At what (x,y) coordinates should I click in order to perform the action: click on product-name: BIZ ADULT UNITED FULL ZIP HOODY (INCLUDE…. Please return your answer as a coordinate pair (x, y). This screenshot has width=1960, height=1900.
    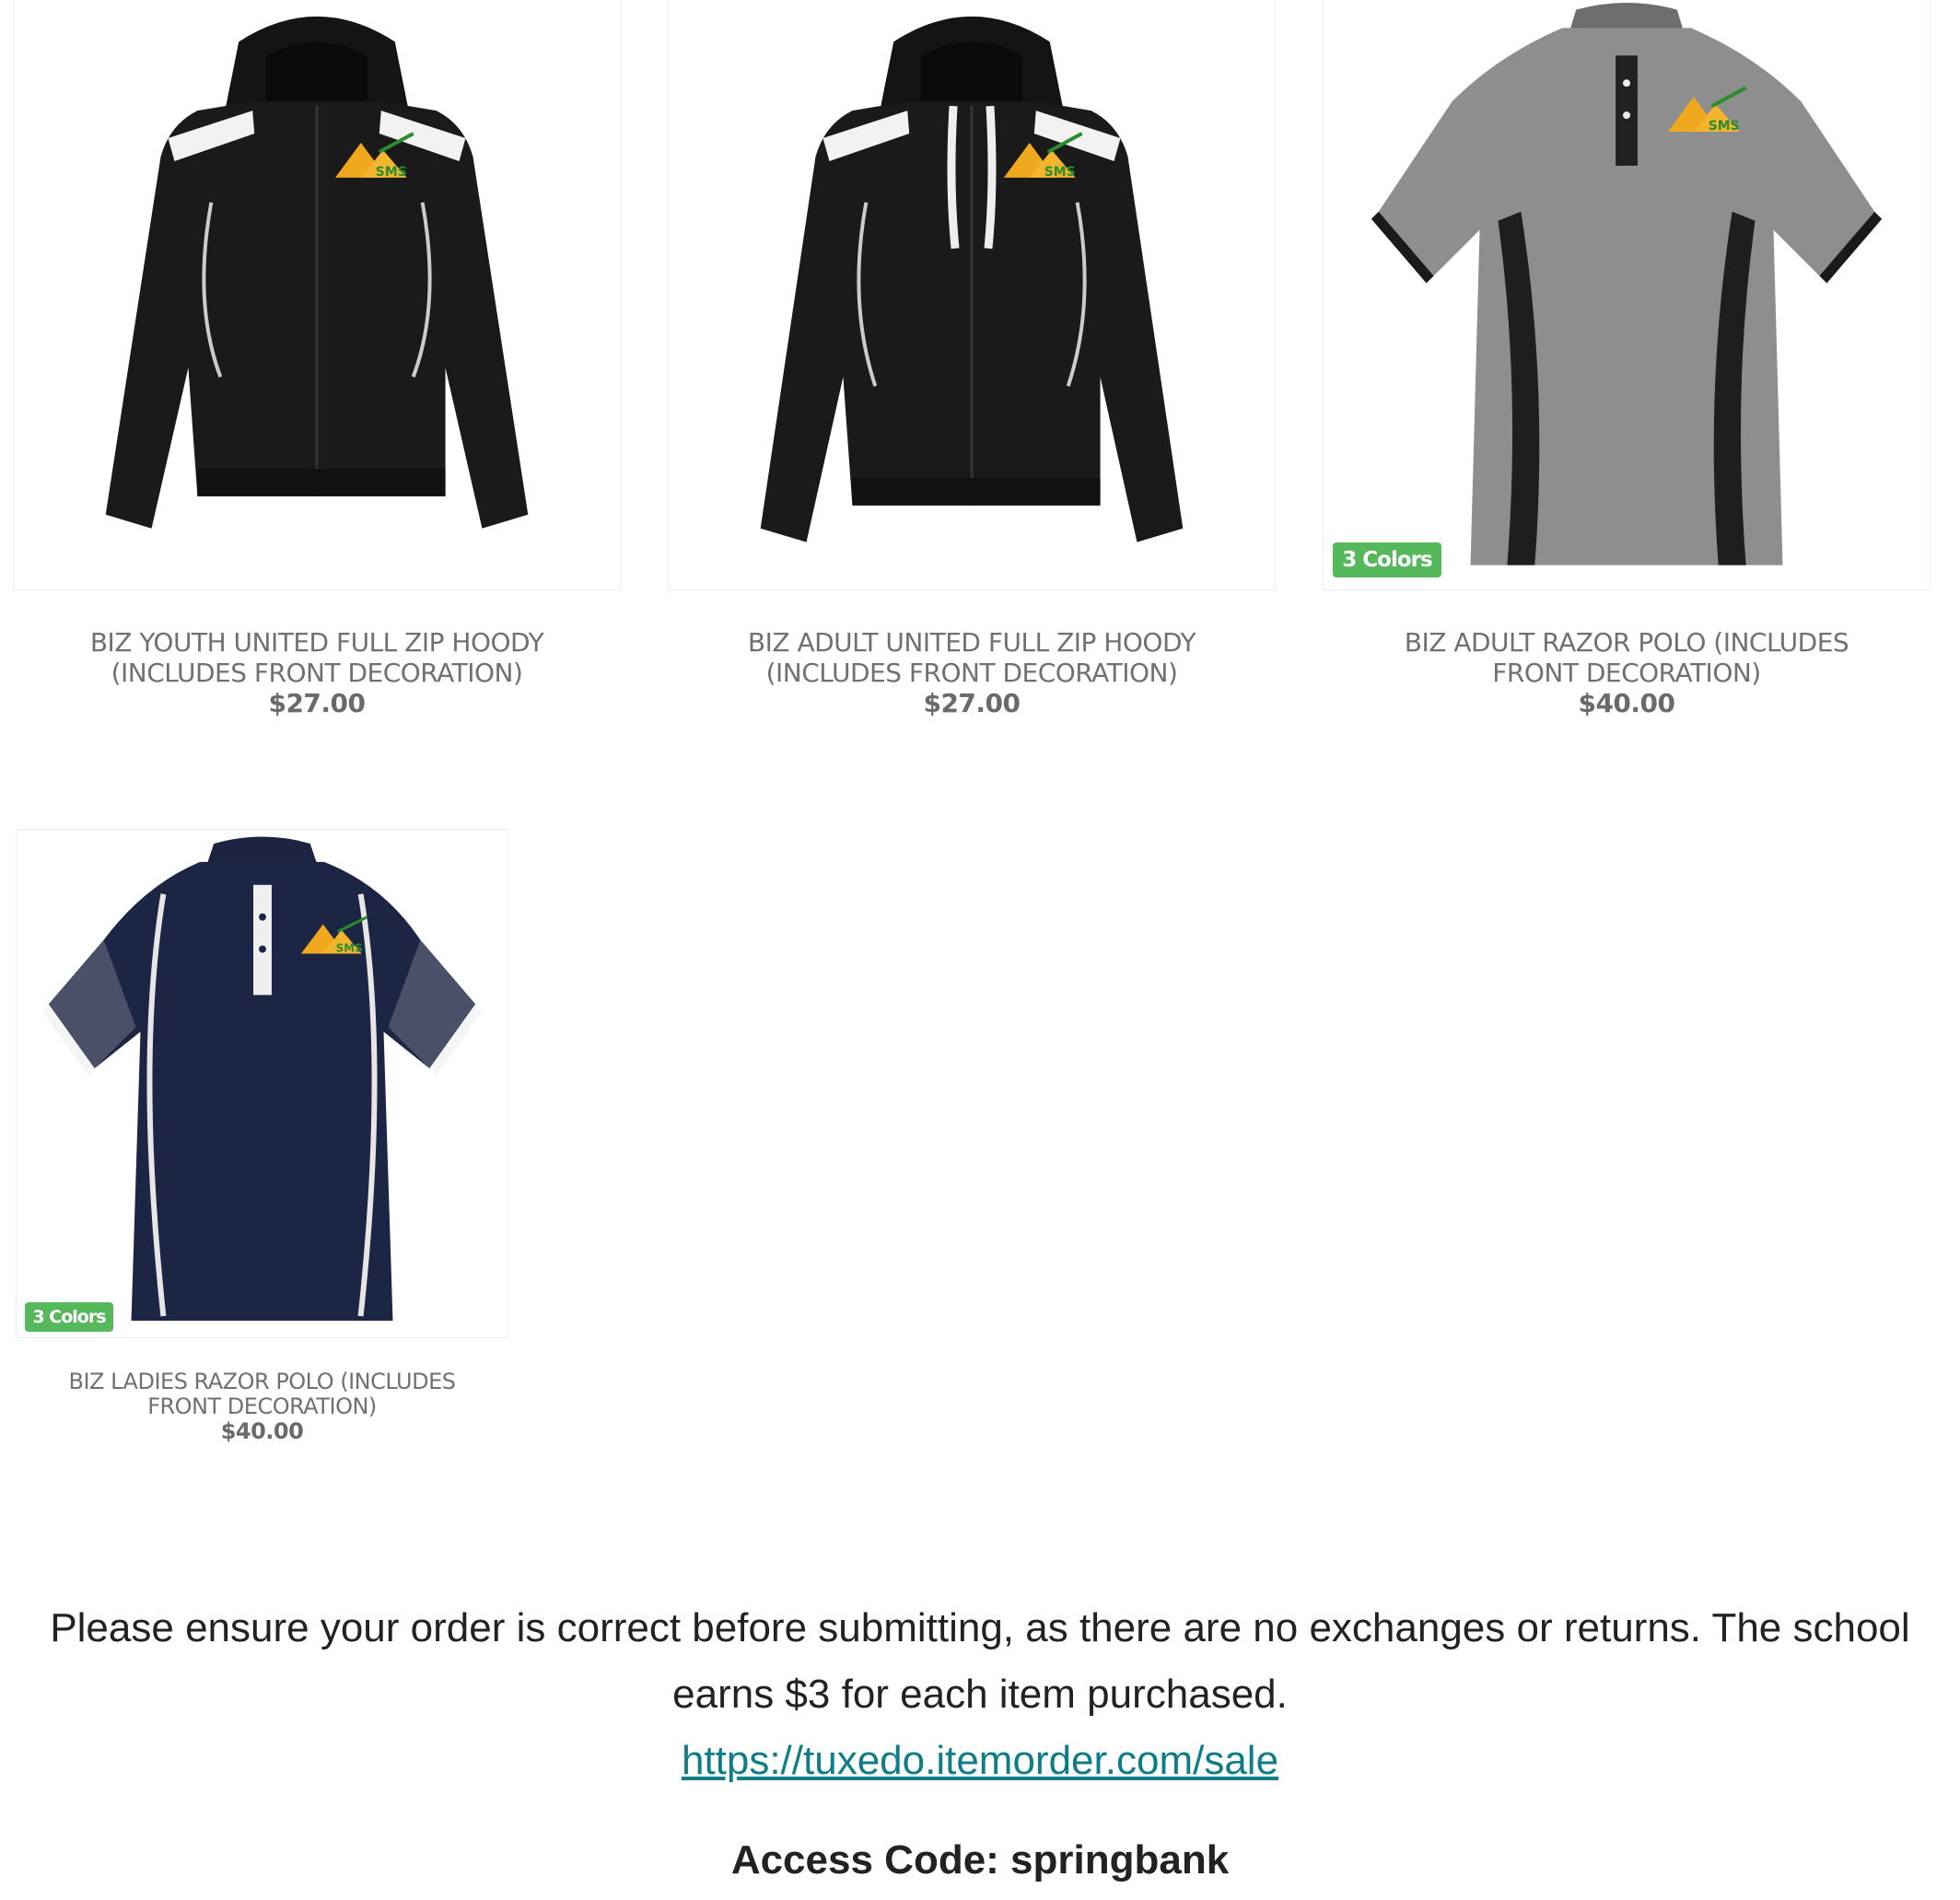
    Looking at the image, I should click on (972, 657).